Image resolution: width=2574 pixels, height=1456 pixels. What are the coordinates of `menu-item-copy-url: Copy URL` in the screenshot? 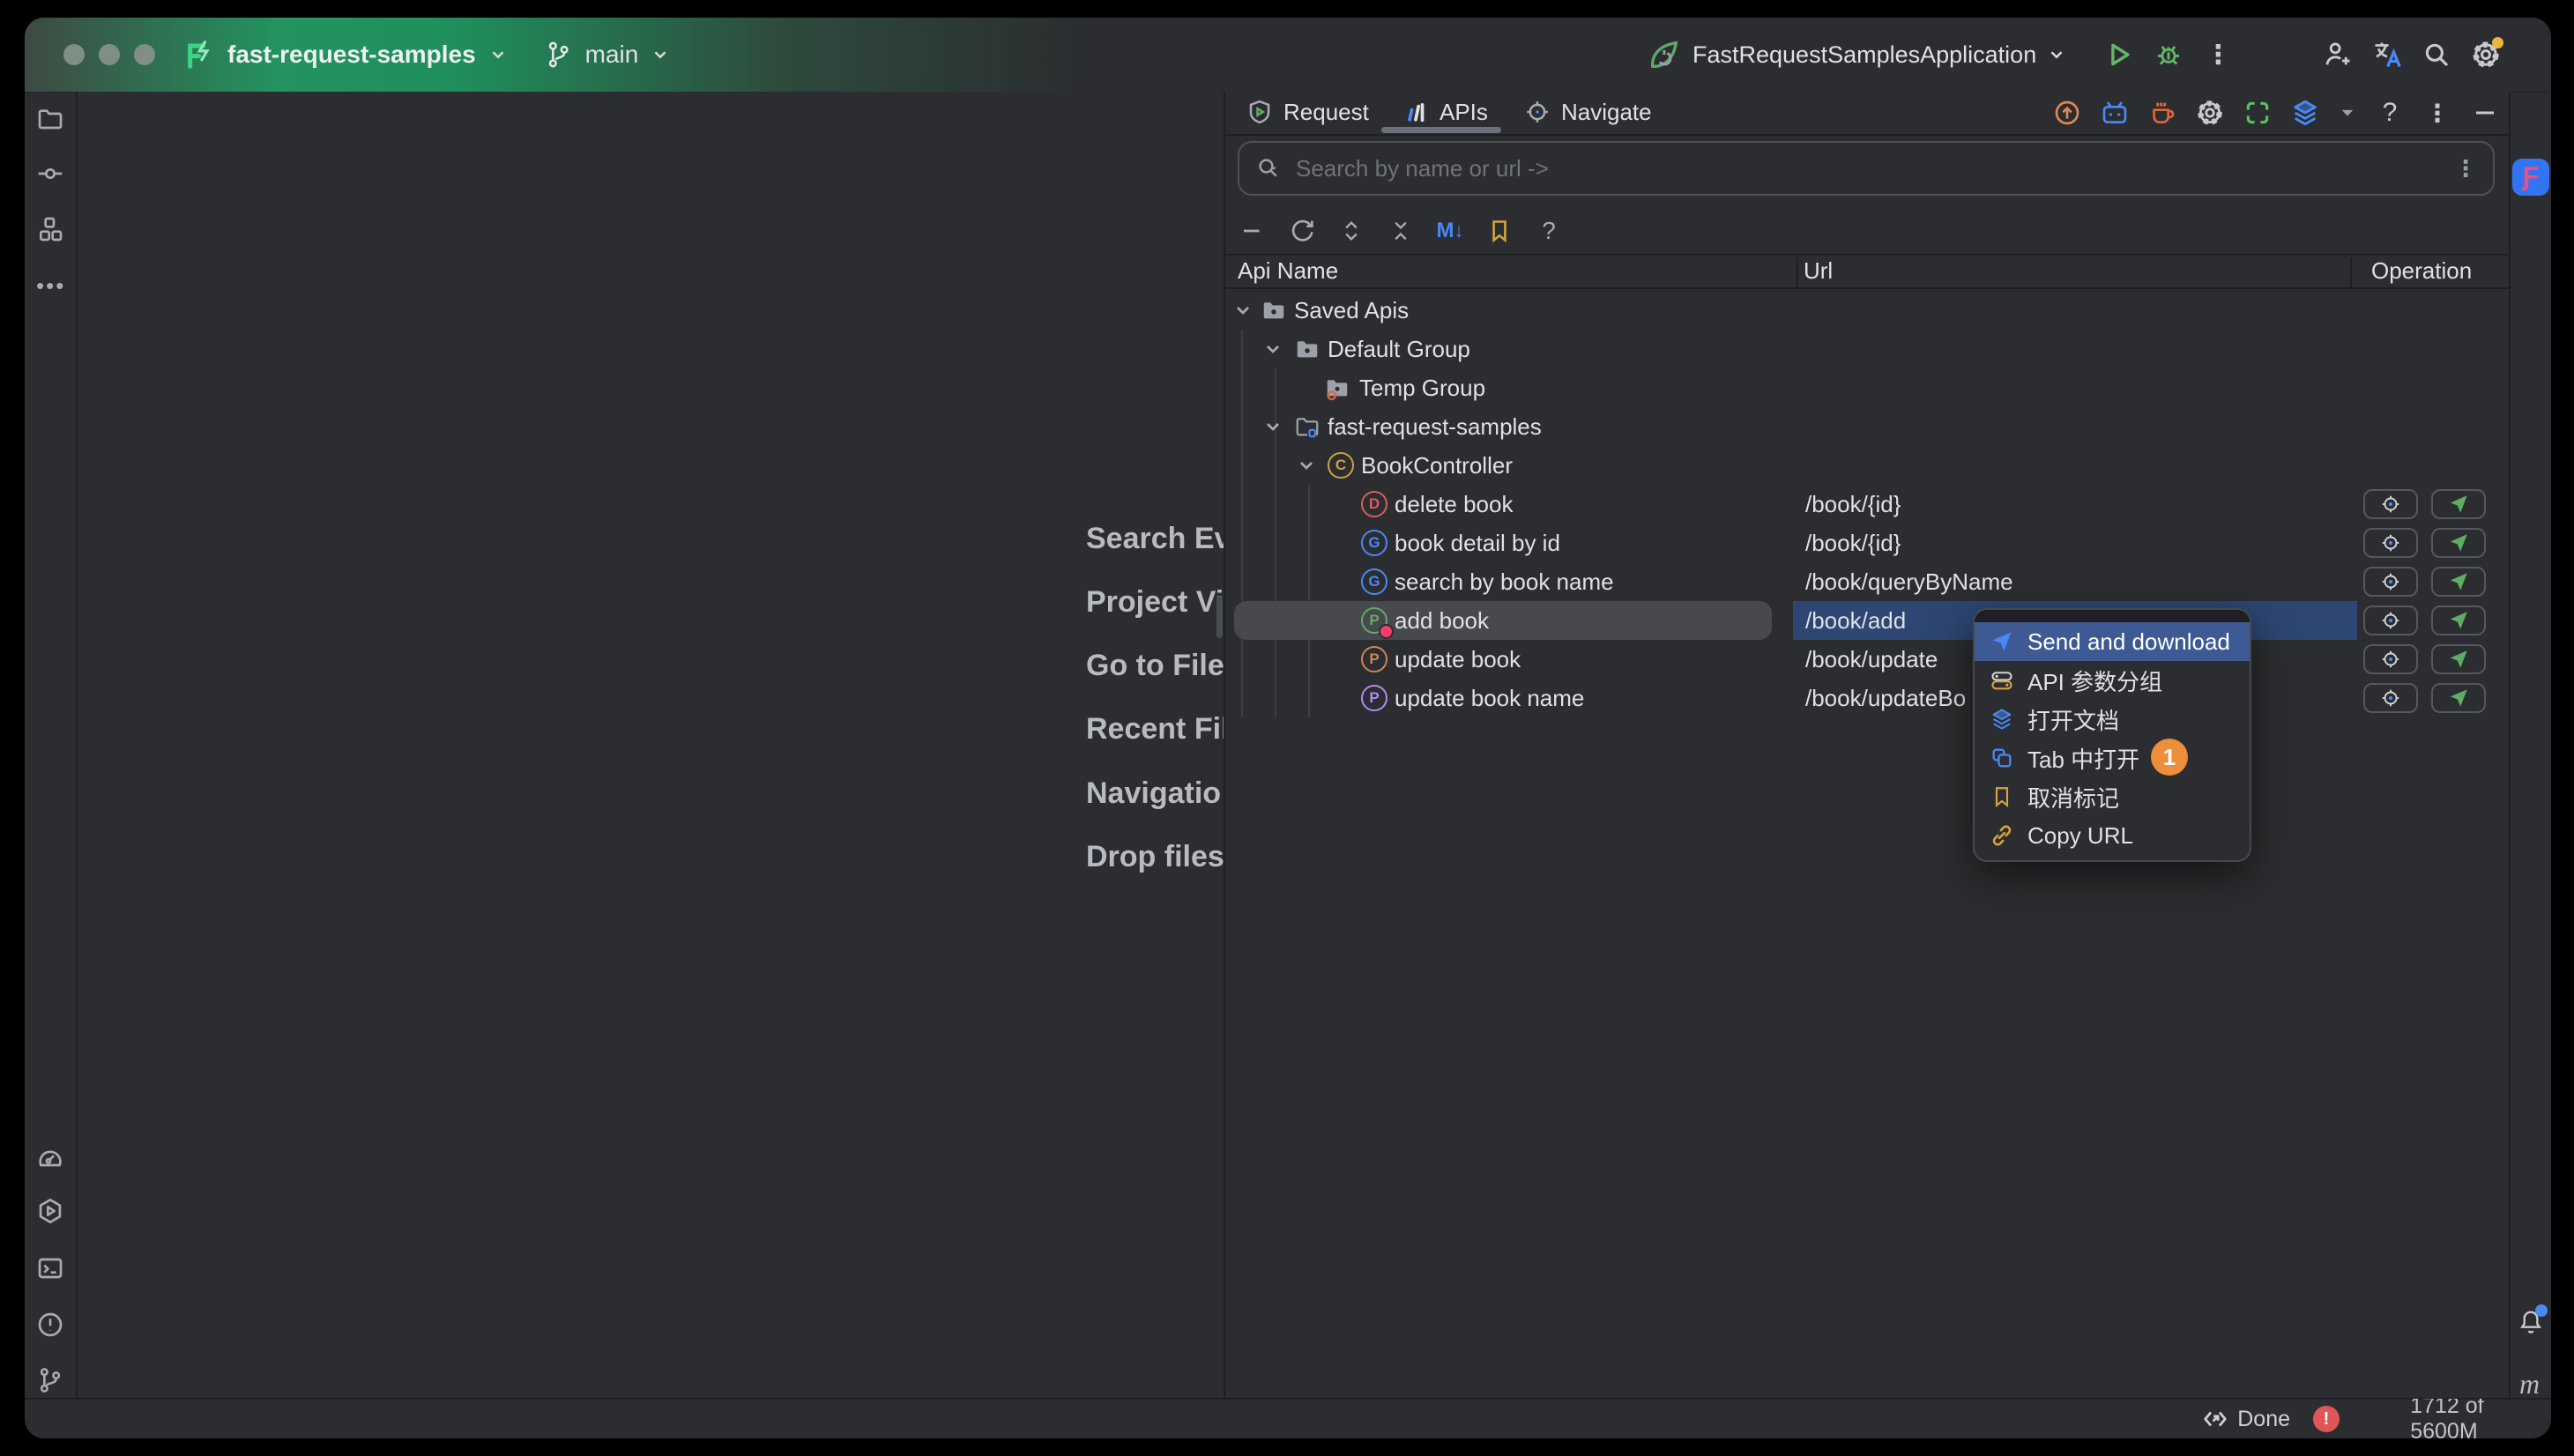 It's located at (2112, 835).